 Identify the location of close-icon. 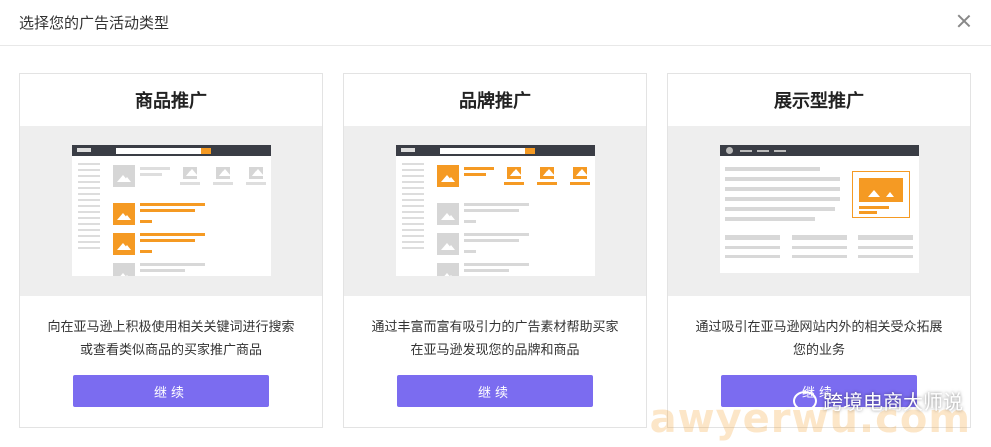
(964, 21).